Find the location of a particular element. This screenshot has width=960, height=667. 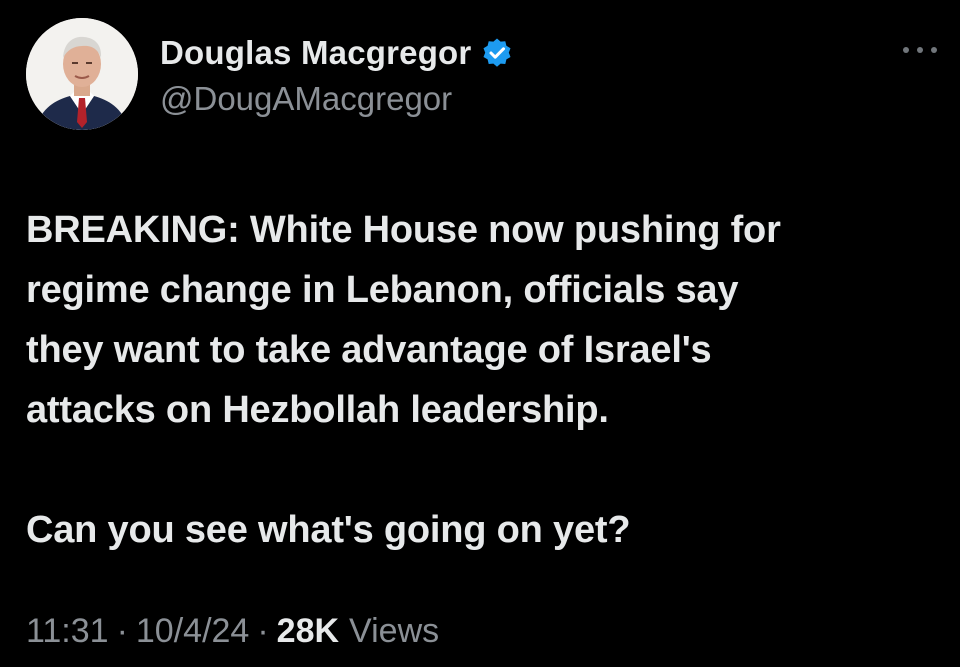

avatar is located at coordinates (82, 74).